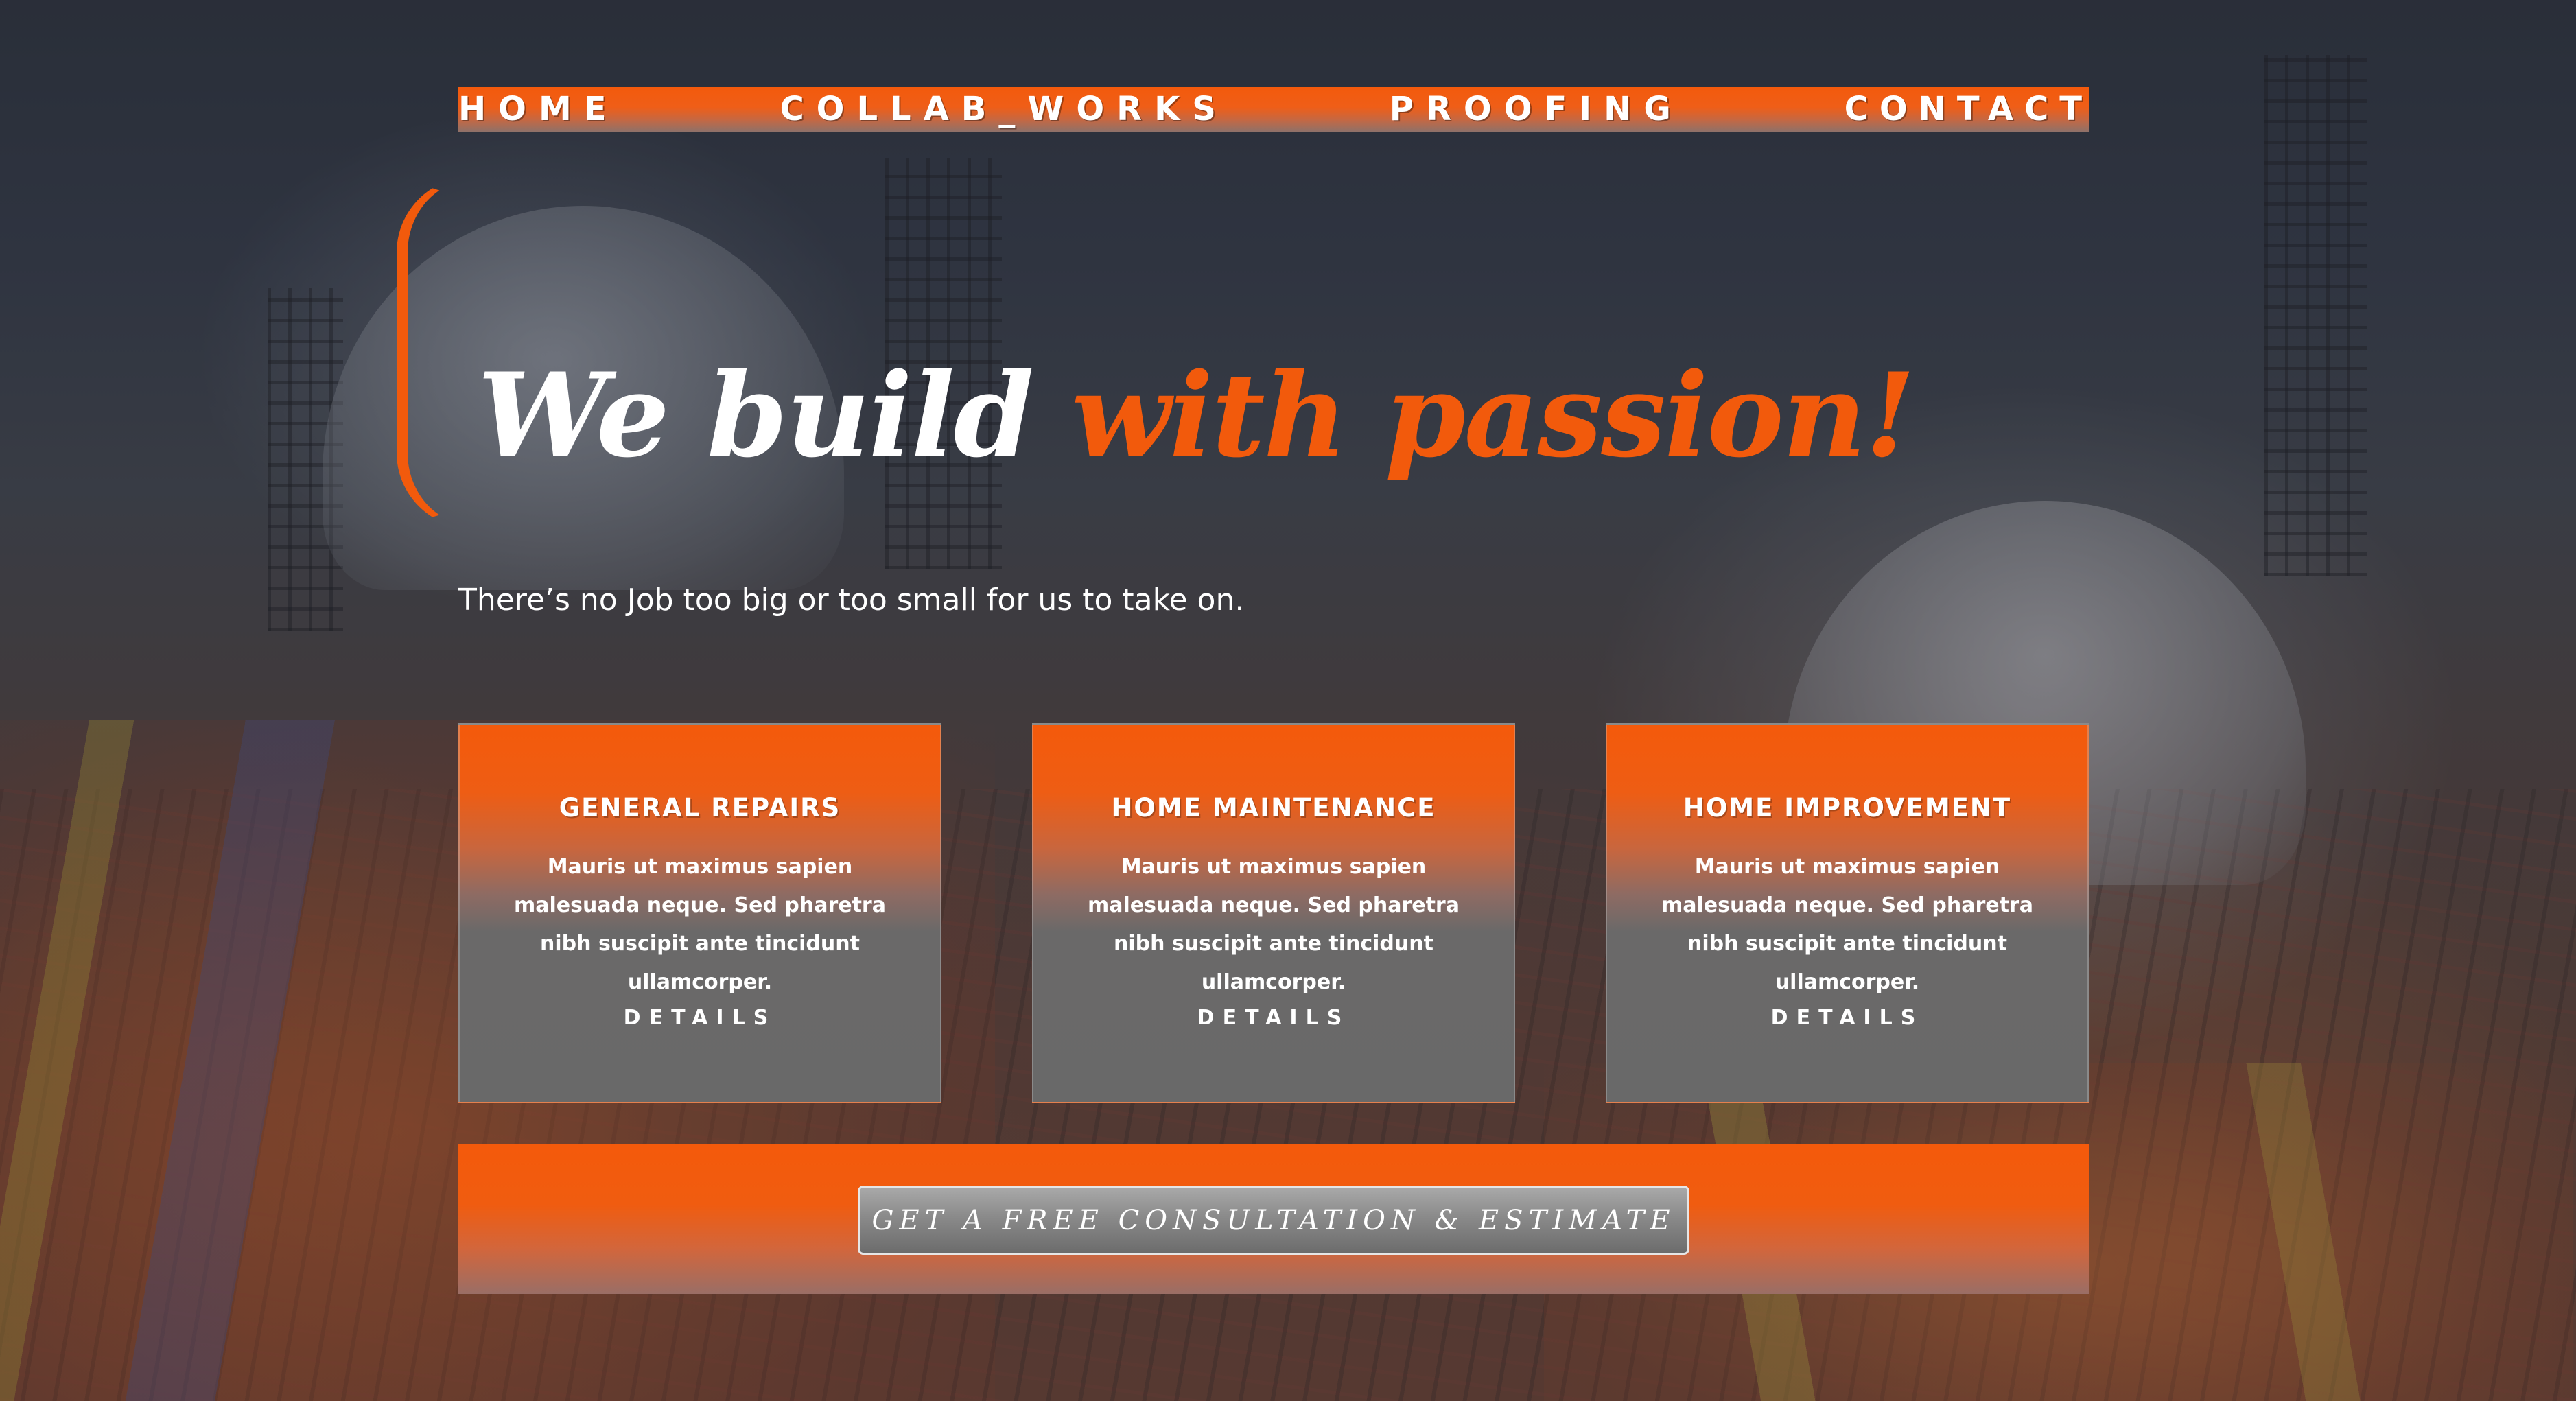 The width and height of the screenshot is (2576, 1401). I want to click on card-title: HOME MAINTENANCE, so click(1273, 808).